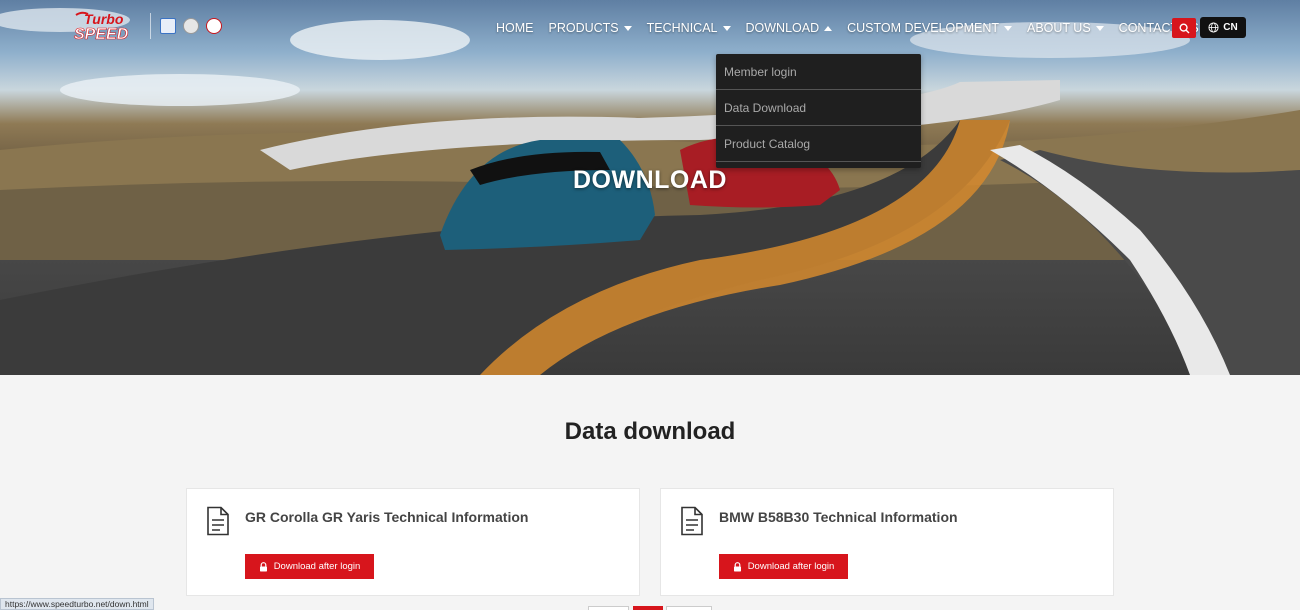 The width and height of the screenshot is (1300, 610). What do you see at coordinates (648, 608) in the screenshot?
I see `pagination-current` at bounding box center [648, 608].